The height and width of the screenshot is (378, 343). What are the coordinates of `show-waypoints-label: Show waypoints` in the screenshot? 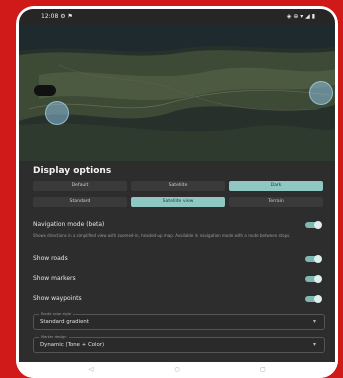 It's located at (57, 298).